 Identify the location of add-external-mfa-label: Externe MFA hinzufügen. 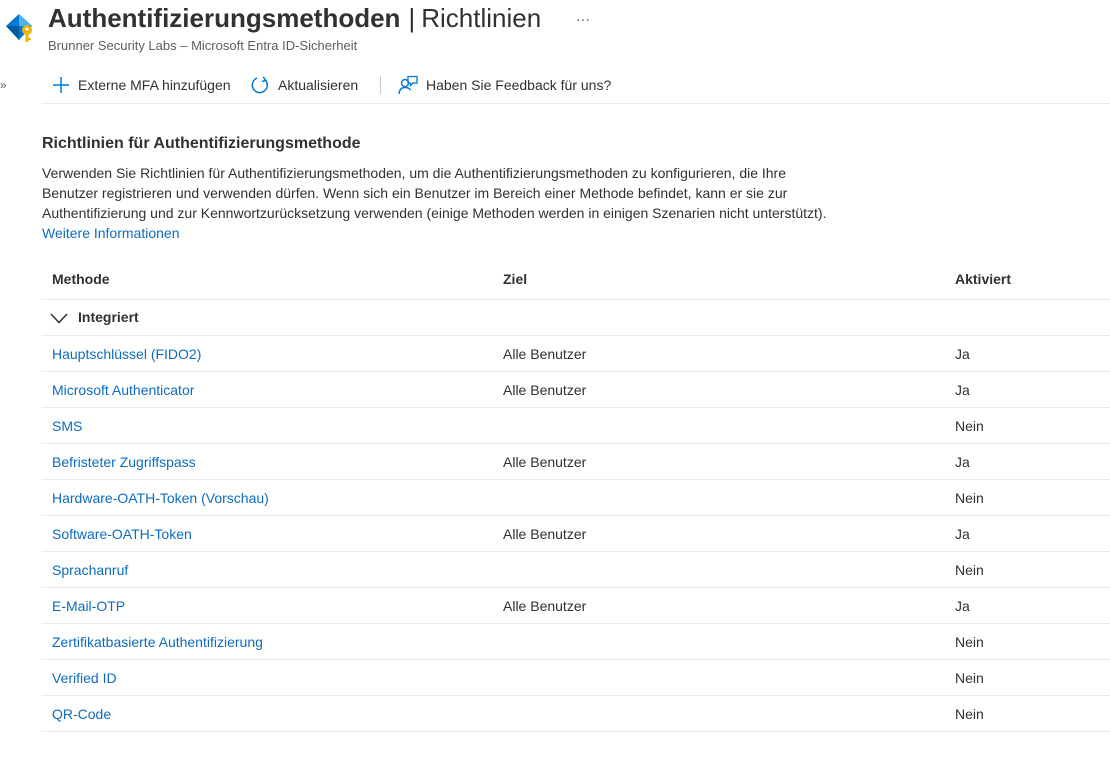
(154, 85).